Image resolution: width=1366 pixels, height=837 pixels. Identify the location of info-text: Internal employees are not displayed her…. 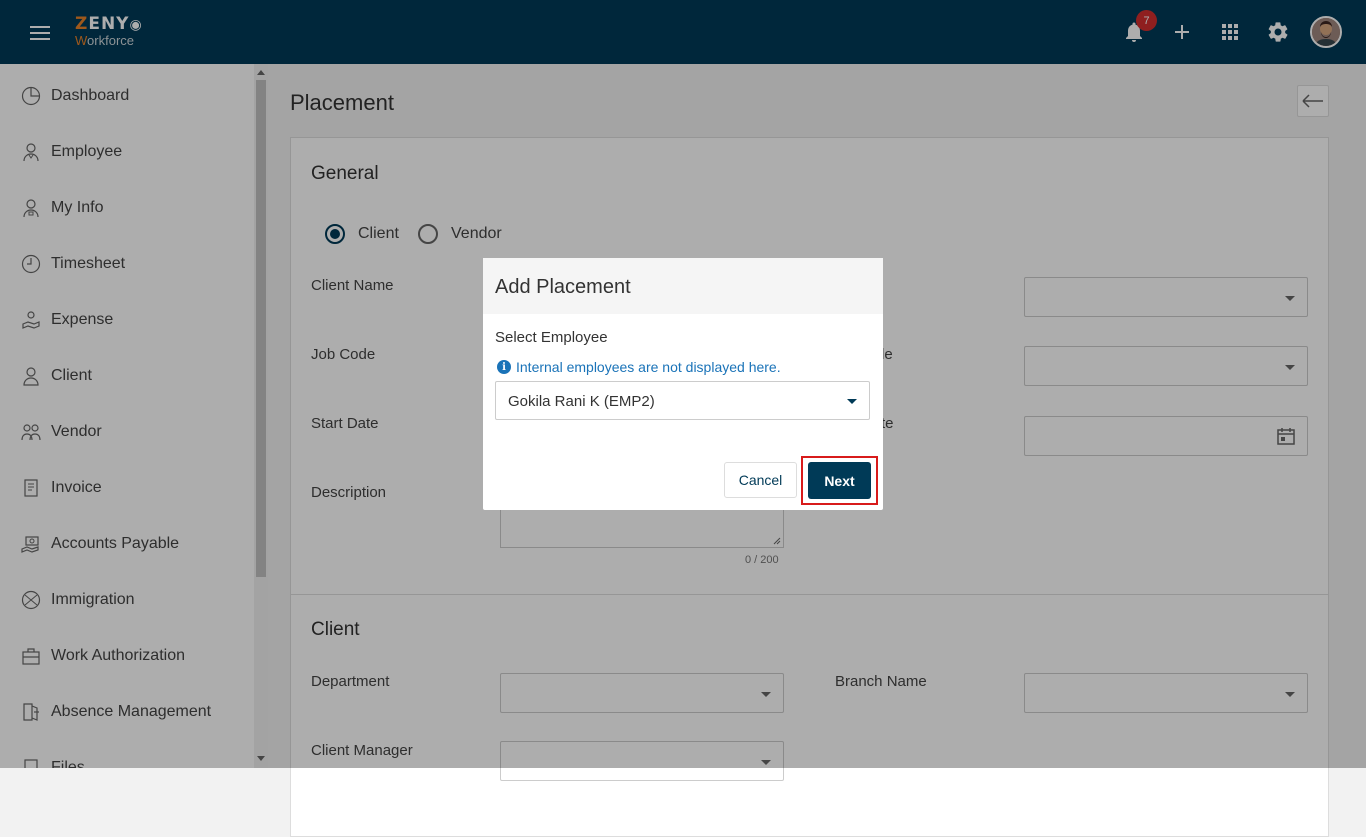
(648, 367).